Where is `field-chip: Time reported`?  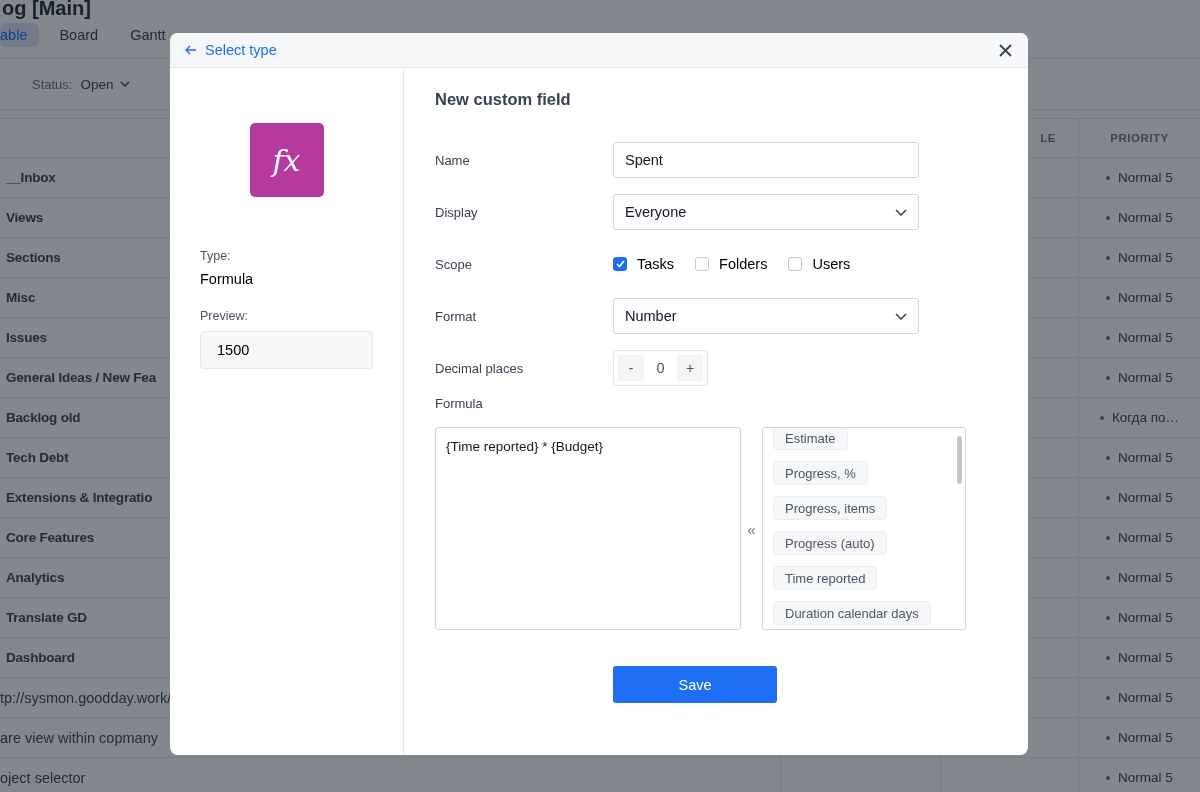
field-chip: Time reported is located at coordinates (825, 578).